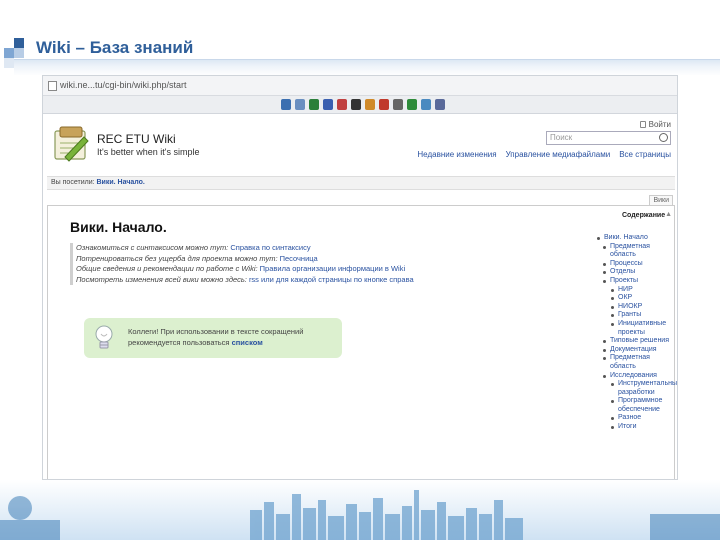 The height and width of the screenshot is (540, 720). Describe the element at coordinates (314, 104) in the screenshot. I see `globe-icon` at that location.